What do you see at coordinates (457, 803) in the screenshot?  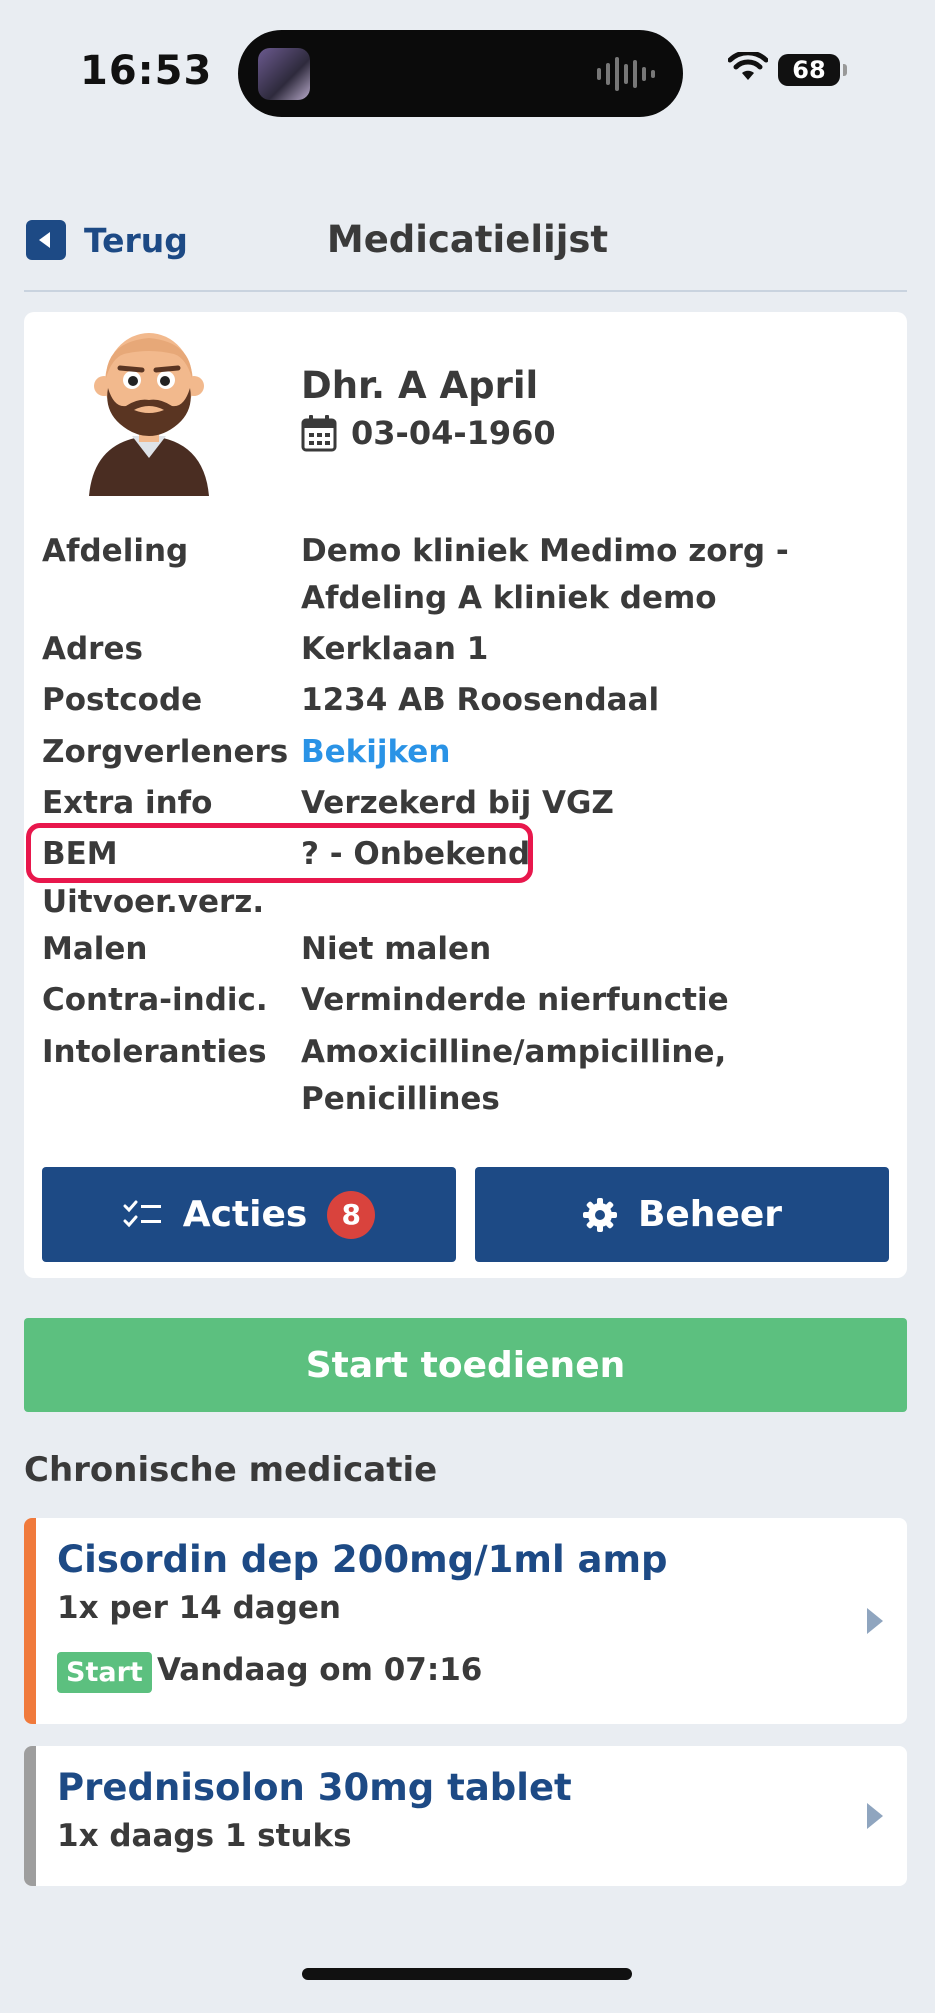 I see `field-value: Verzekerd bij VGZ` at bounding box center [457, 803].